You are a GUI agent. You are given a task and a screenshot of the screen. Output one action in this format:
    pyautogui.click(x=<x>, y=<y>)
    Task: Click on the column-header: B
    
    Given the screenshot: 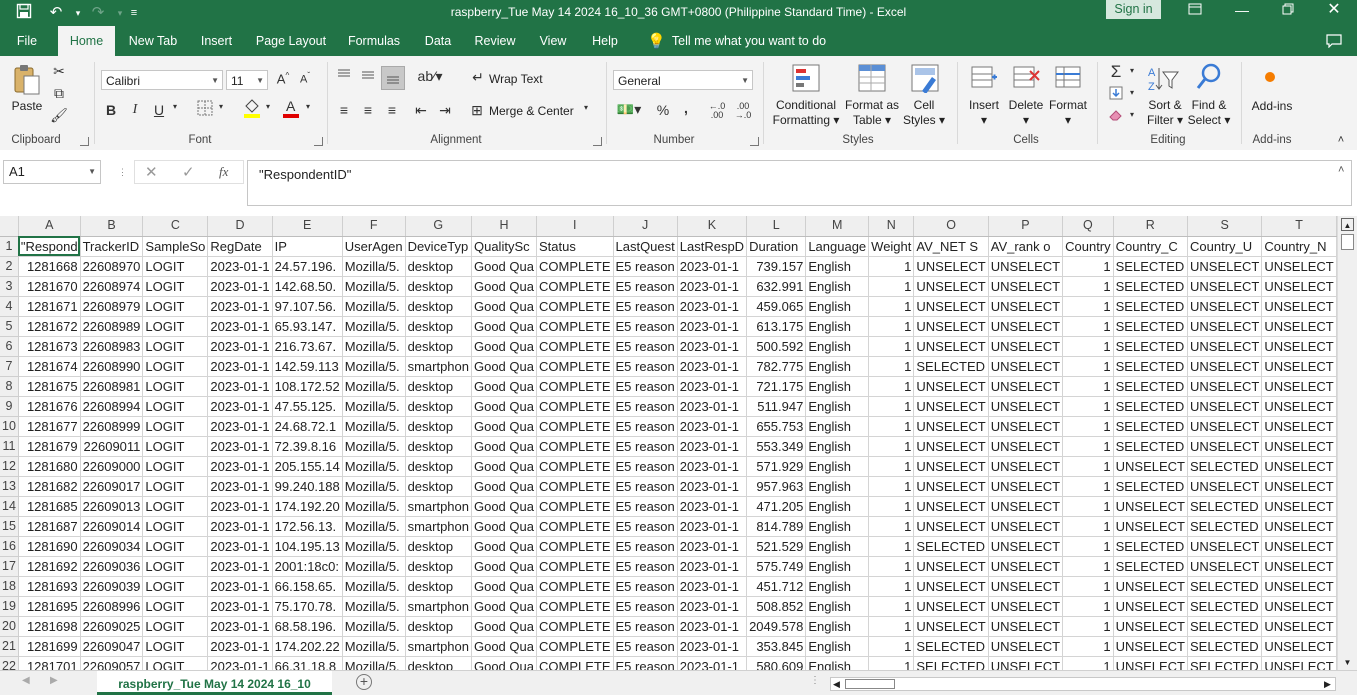 What is the action you would take?
    pyautogui.click(x=112, y=226)
    